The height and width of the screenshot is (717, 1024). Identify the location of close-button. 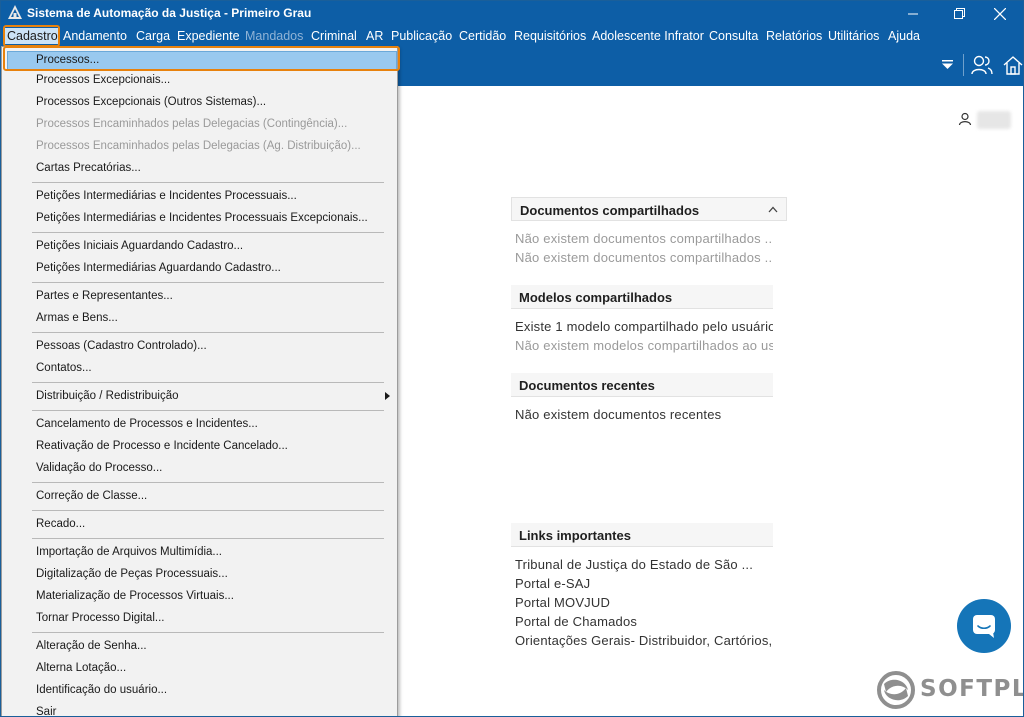
(1000, 13).